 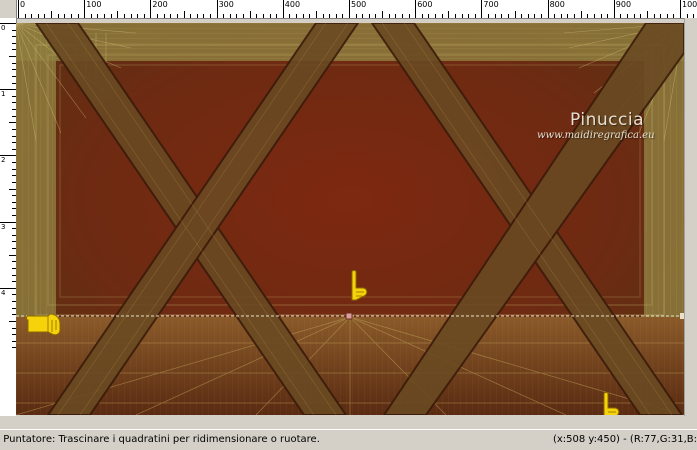 I want to click on ruler-label: 3, so click(x=3, y=226).